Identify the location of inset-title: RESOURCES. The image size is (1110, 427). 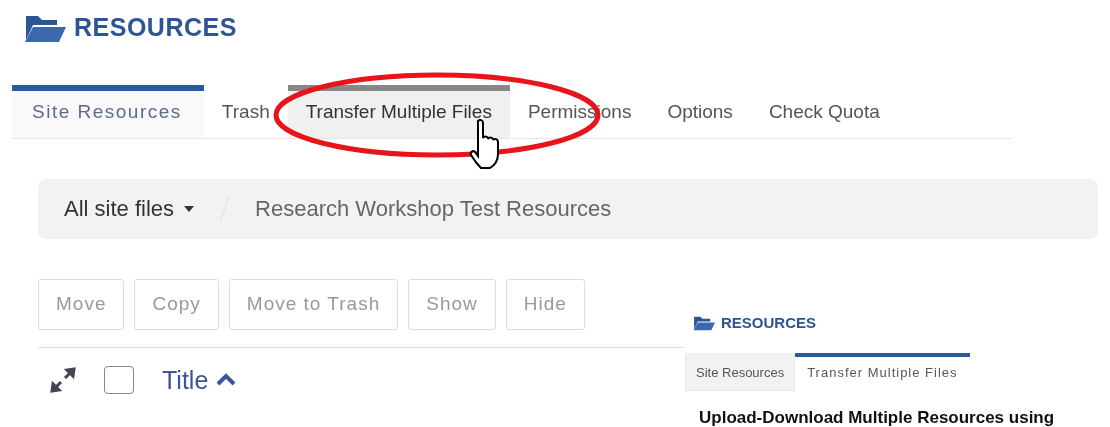
(769, 323).